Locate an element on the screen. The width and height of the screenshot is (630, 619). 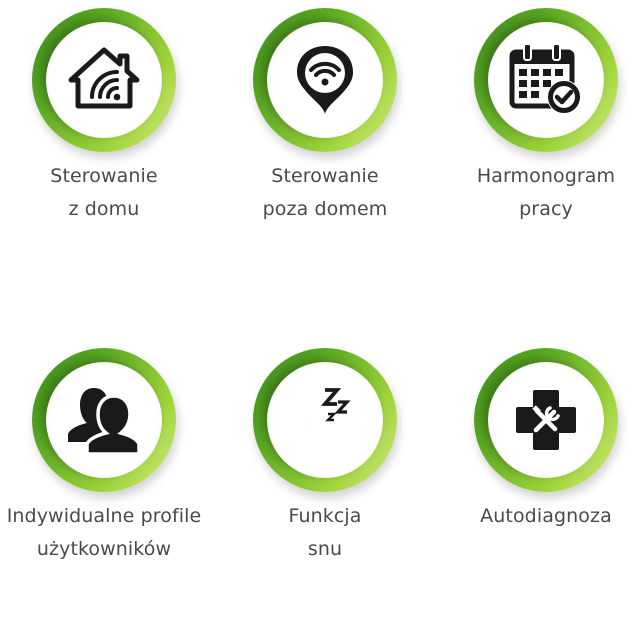
feature-label-line2: z domu is located at coordinates (104, 209).